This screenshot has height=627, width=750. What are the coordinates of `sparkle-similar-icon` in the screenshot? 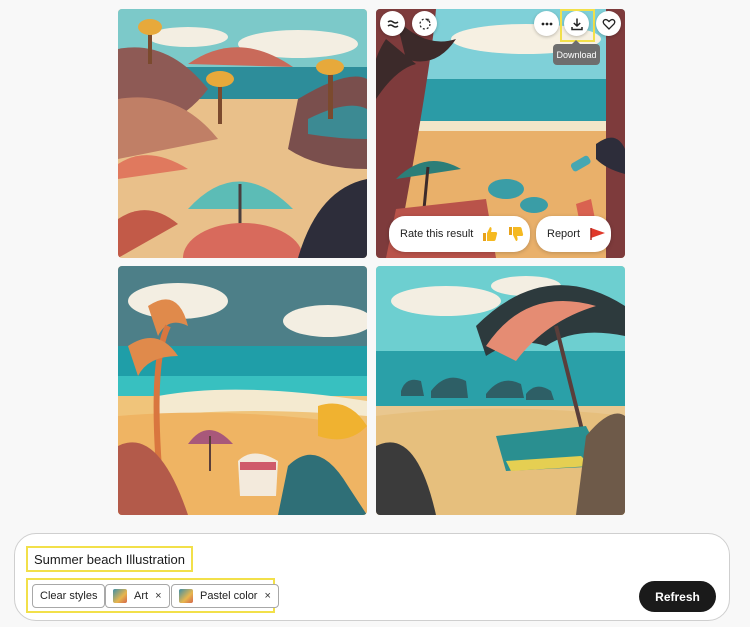 It's located at (424, 23).